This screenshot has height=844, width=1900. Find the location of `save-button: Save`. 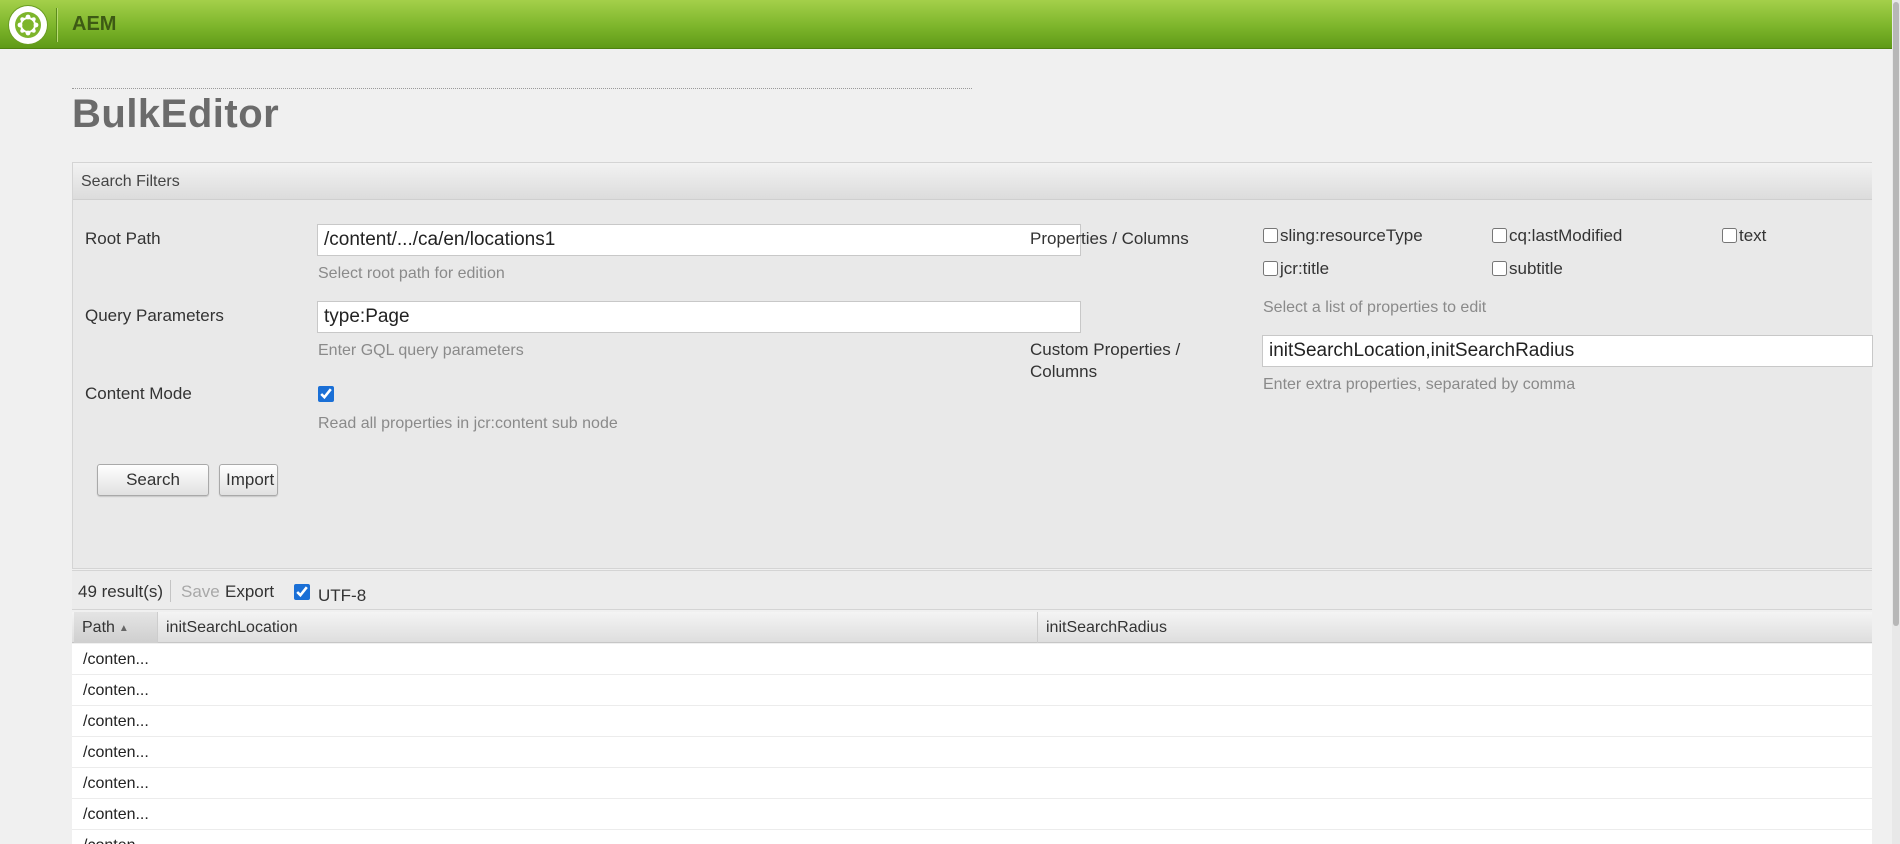

save-button: Save is located at coordinates (200, 592).